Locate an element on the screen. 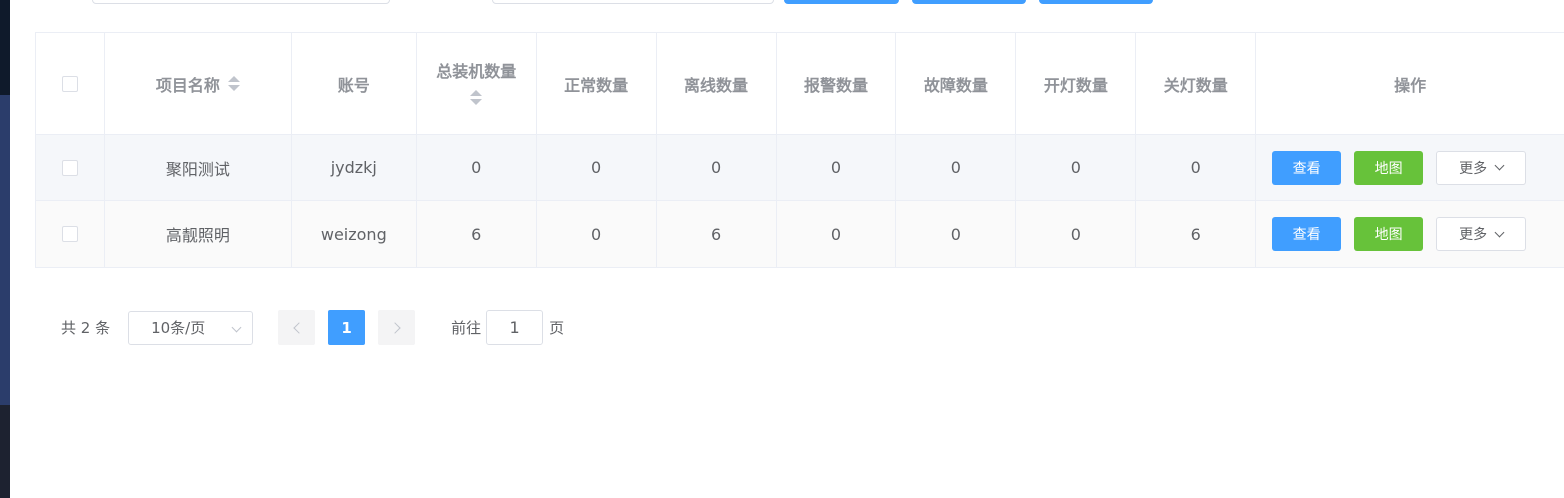  header-actions-label: 操作 is located at coordinates (1410, 85).